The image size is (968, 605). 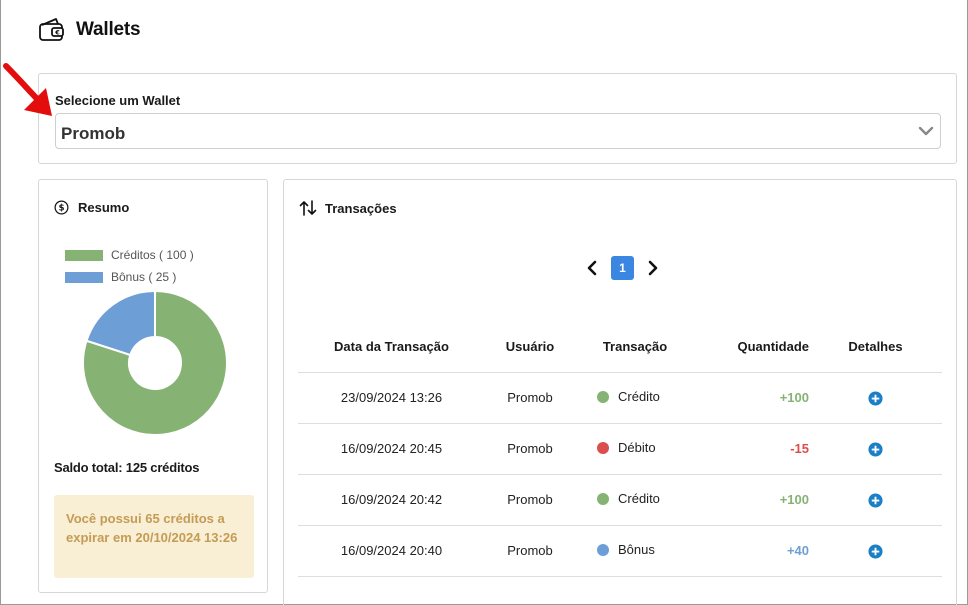 I want to click on donut-chart, so click(x=155, y=362).